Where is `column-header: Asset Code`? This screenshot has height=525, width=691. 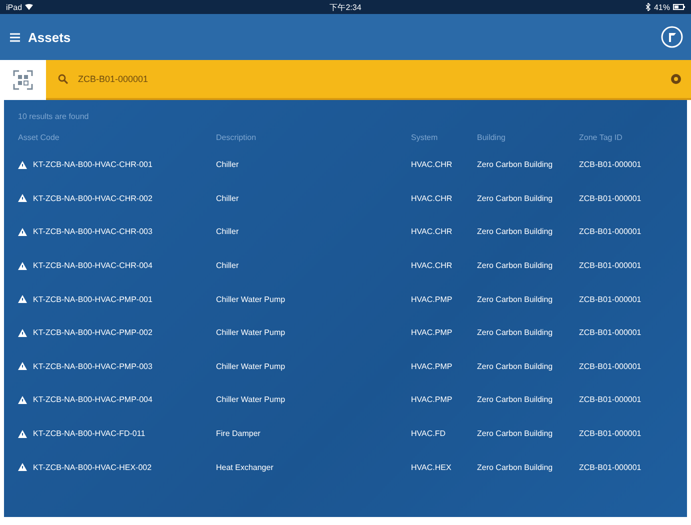 column-header: Asset Code is located at coordinates (39, 138).